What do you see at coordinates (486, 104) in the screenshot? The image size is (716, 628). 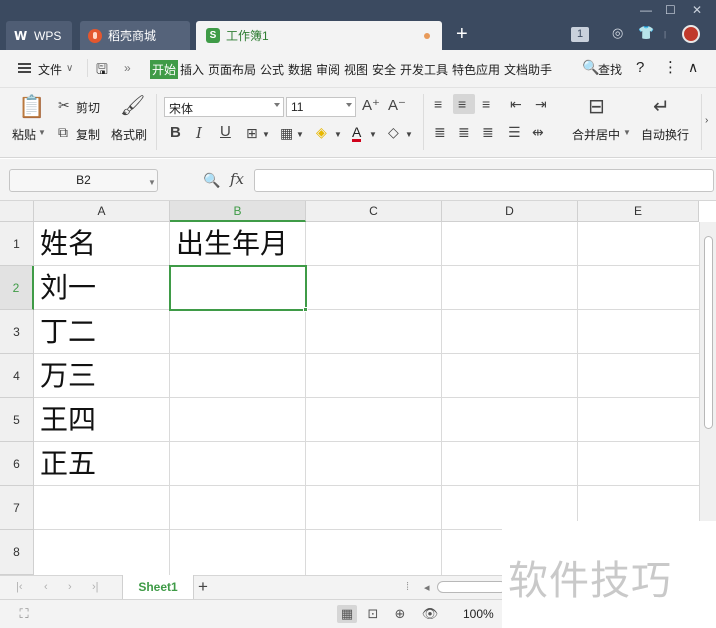 I see `align-bottom-icon: ≡` at bounding box center [486, 104].